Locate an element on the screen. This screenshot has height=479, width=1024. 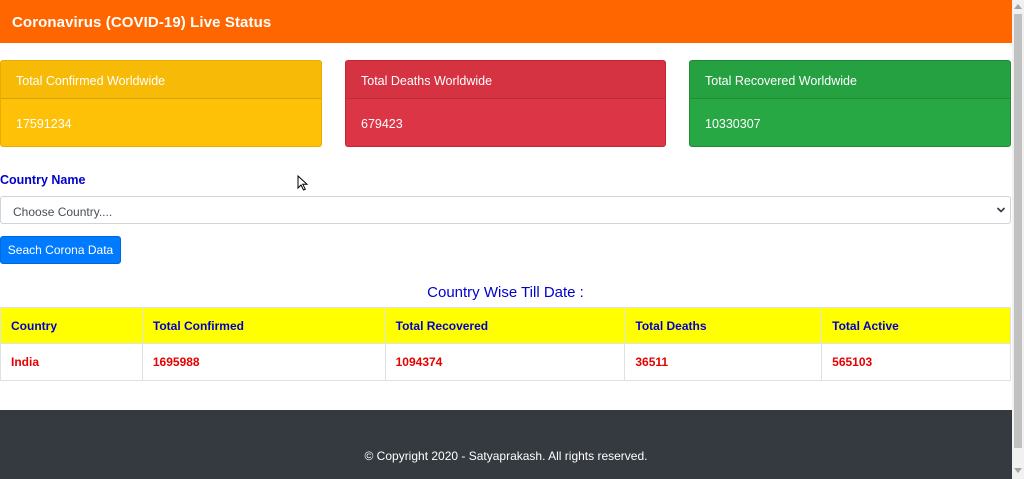
header-country: Country is located at coordinates (71, 325).